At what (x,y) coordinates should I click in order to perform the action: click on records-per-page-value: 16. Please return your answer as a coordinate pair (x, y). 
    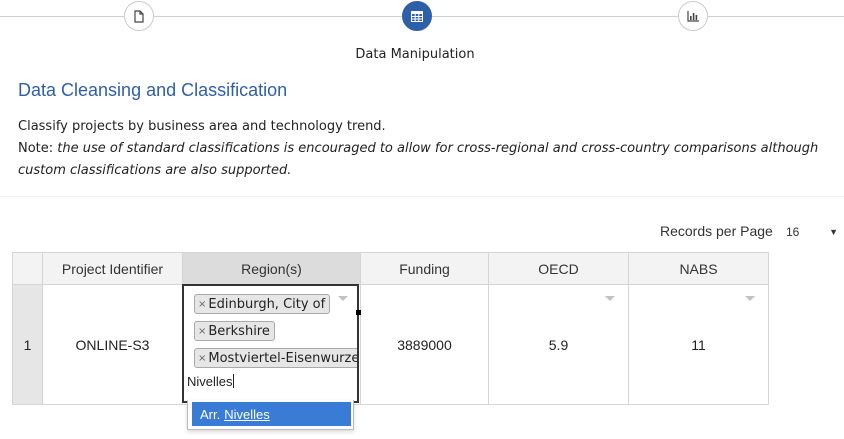
    Looking at the image, I should click on (793, 232).